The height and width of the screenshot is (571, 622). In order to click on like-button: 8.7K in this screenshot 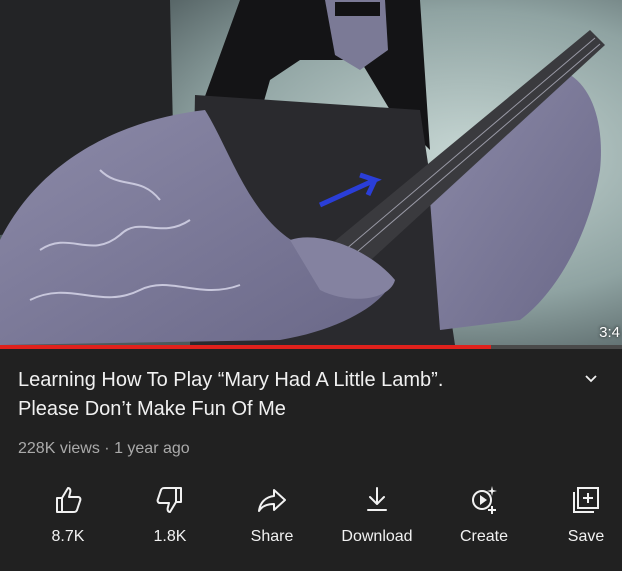, I will do `click(68, 514)`.